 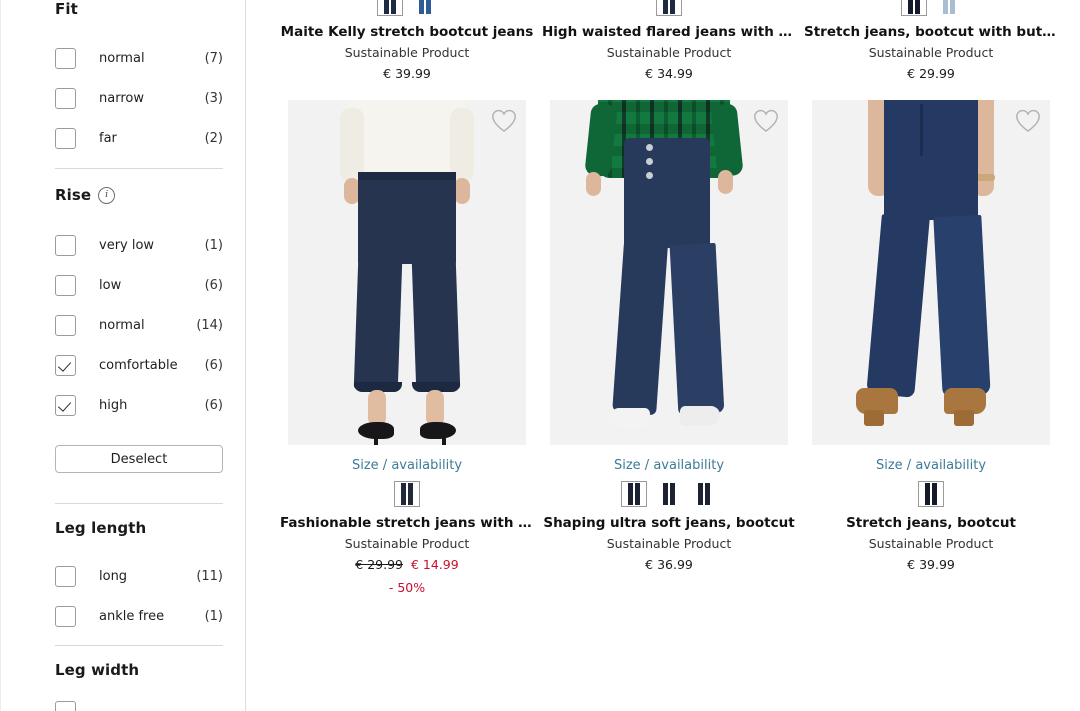 I want to click on checkbox-long, so click(x=65, y=576).